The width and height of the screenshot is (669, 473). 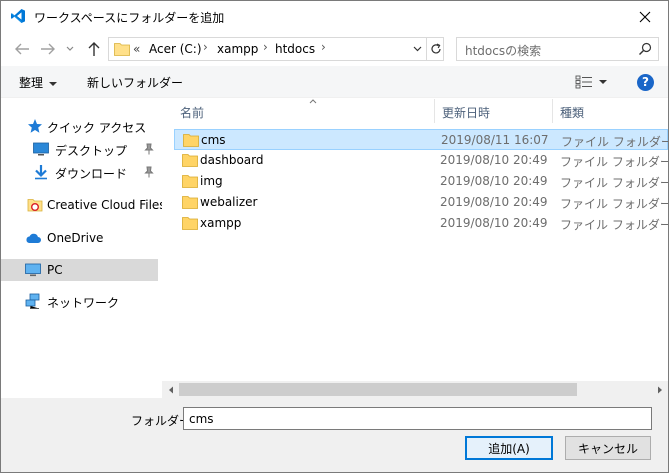 I want to click on star-icon, so click(x=35, y=126).